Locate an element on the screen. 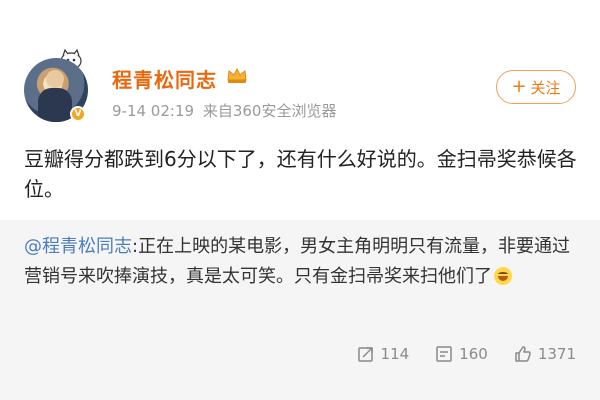 The image size is (600, 400). post-time: 9-14 02:19 is located at coordinates (153, 111).